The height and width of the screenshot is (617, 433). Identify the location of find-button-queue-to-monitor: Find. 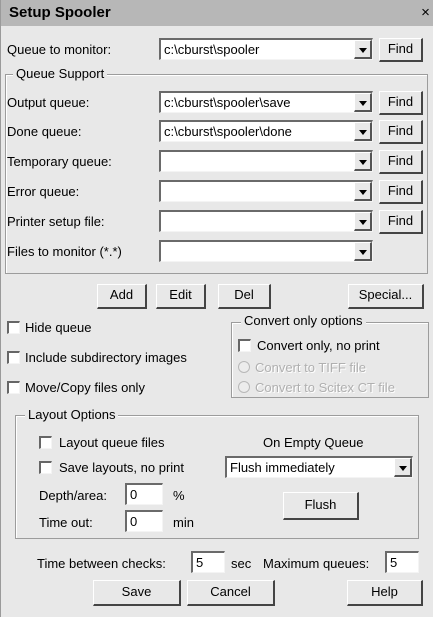
(401, 50).